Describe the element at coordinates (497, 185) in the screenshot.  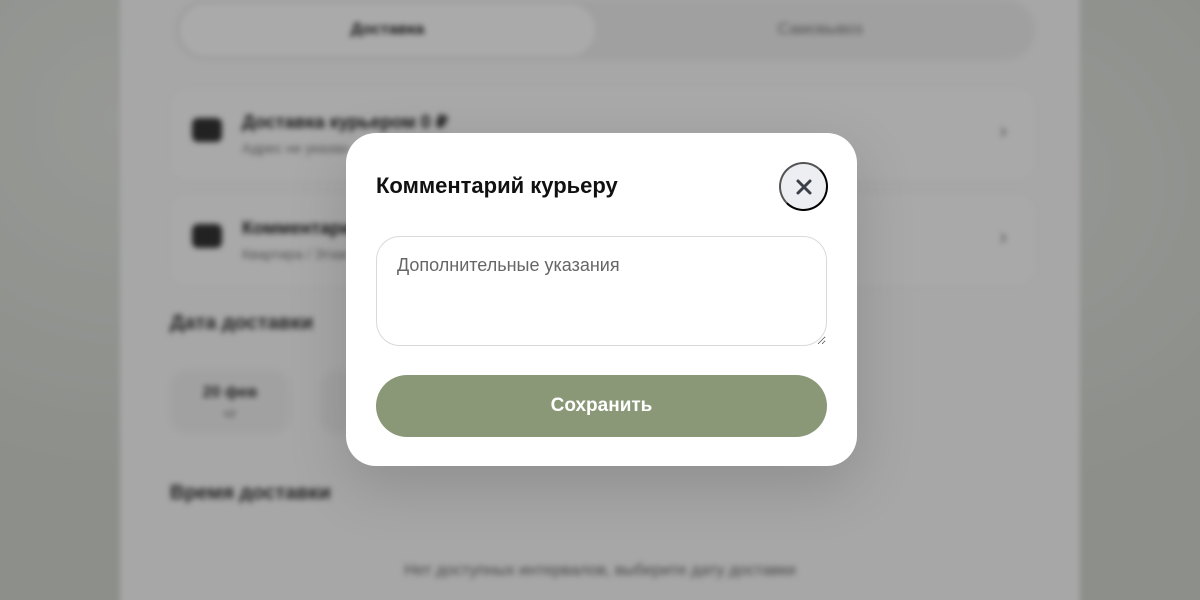
I see `modal-title: Комментарий курьеру` at that location.